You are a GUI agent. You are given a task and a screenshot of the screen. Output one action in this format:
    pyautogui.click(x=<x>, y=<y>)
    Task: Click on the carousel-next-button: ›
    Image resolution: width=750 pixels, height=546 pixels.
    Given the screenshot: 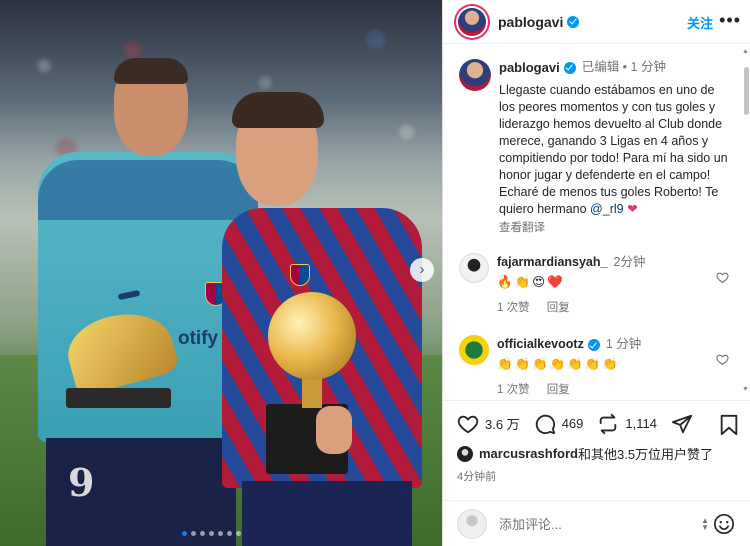 What is the action you would take?
    pyautogui.click(x=422, y=270)
    